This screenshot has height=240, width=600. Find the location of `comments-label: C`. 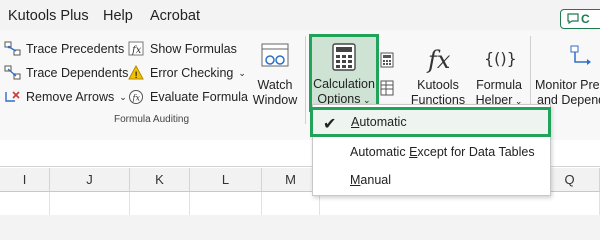

comments-label: C is located at coordinates (585, 19).